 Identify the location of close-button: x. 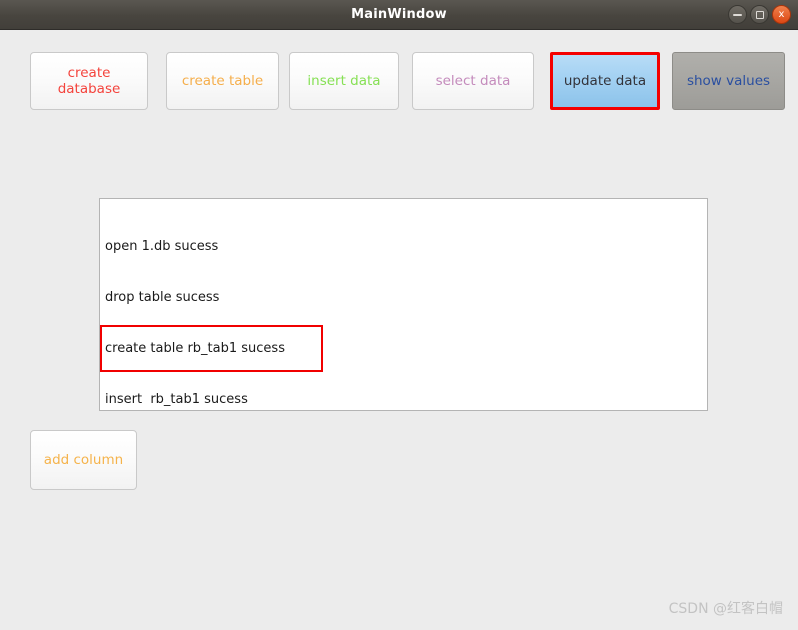
(781, 14).